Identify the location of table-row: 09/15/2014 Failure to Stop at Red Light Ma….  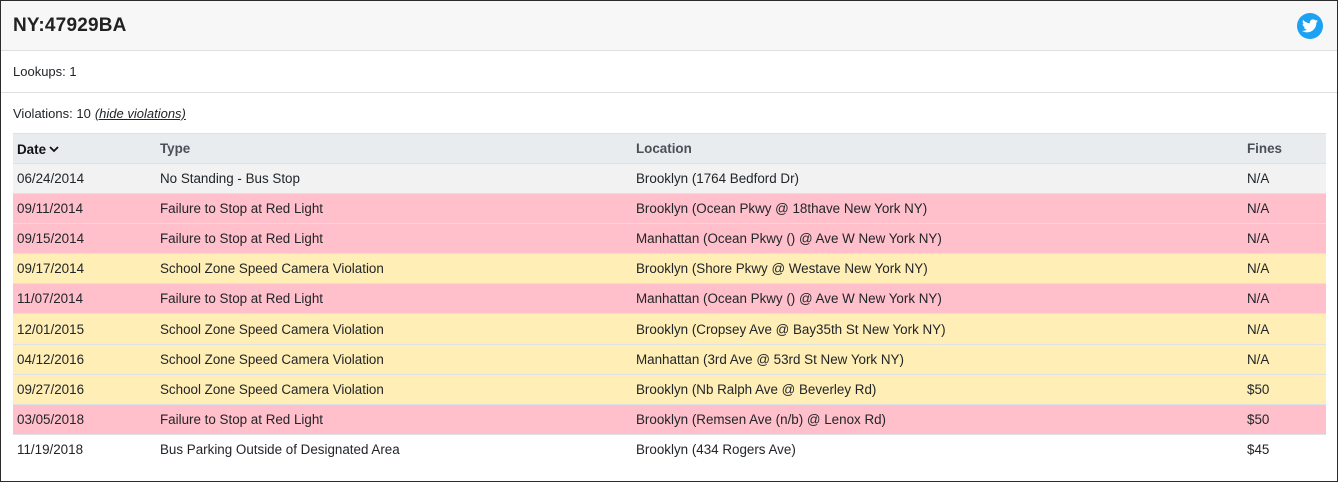
(669, 238).